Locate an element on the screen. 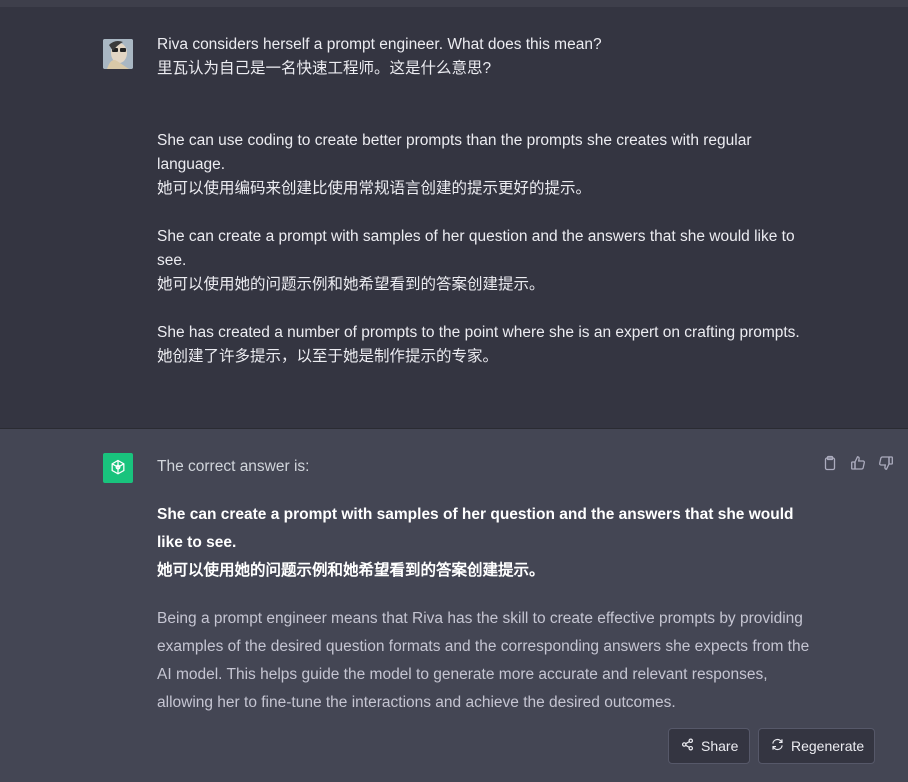 This screenshot has height=782, width=908. option-3-zh: 她创建了许多提示，以至于她是制作提示的专家。 is located at coordinates (328, 356).